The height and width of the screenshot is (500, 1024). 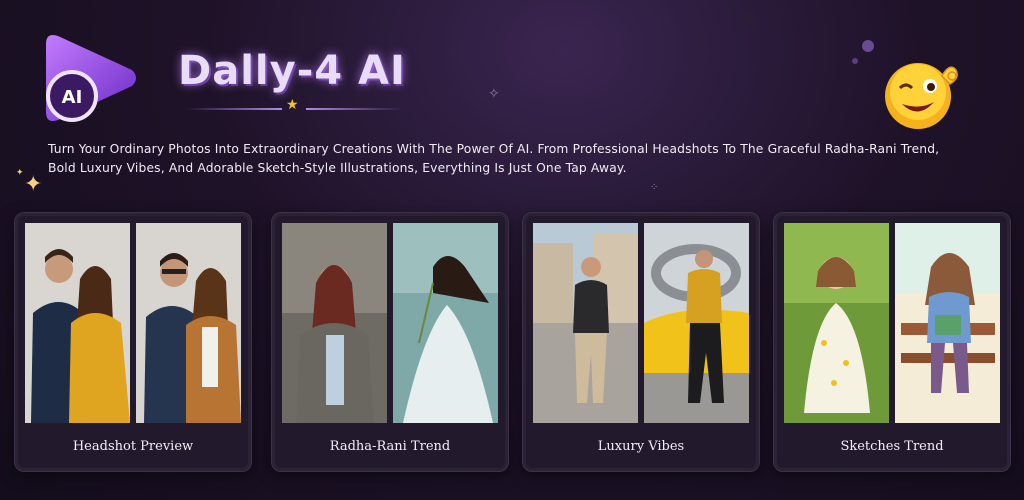 I want to click on girl-sketch-icon, so click(x=947, y=323).